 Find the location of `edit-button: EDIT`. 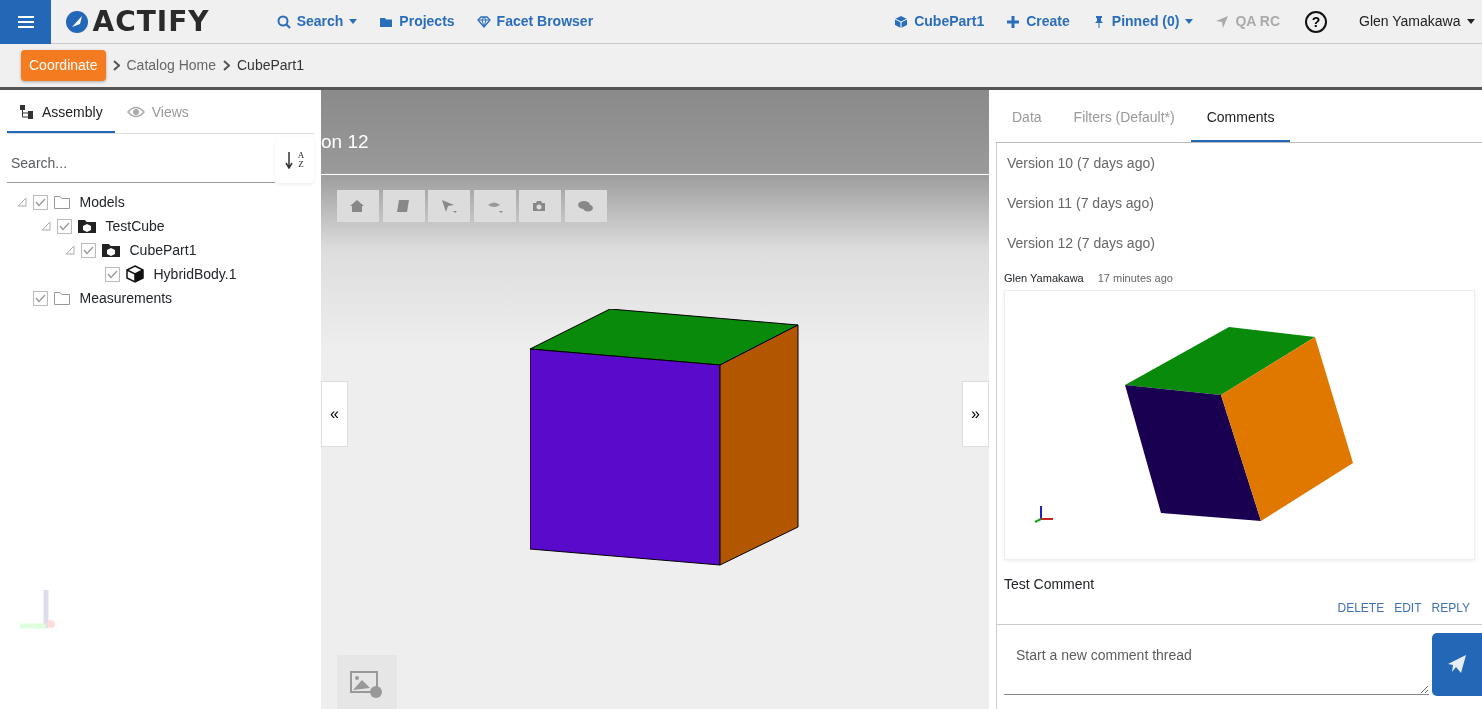

edit-button: EDIT is located at coordinates (1408, 607).